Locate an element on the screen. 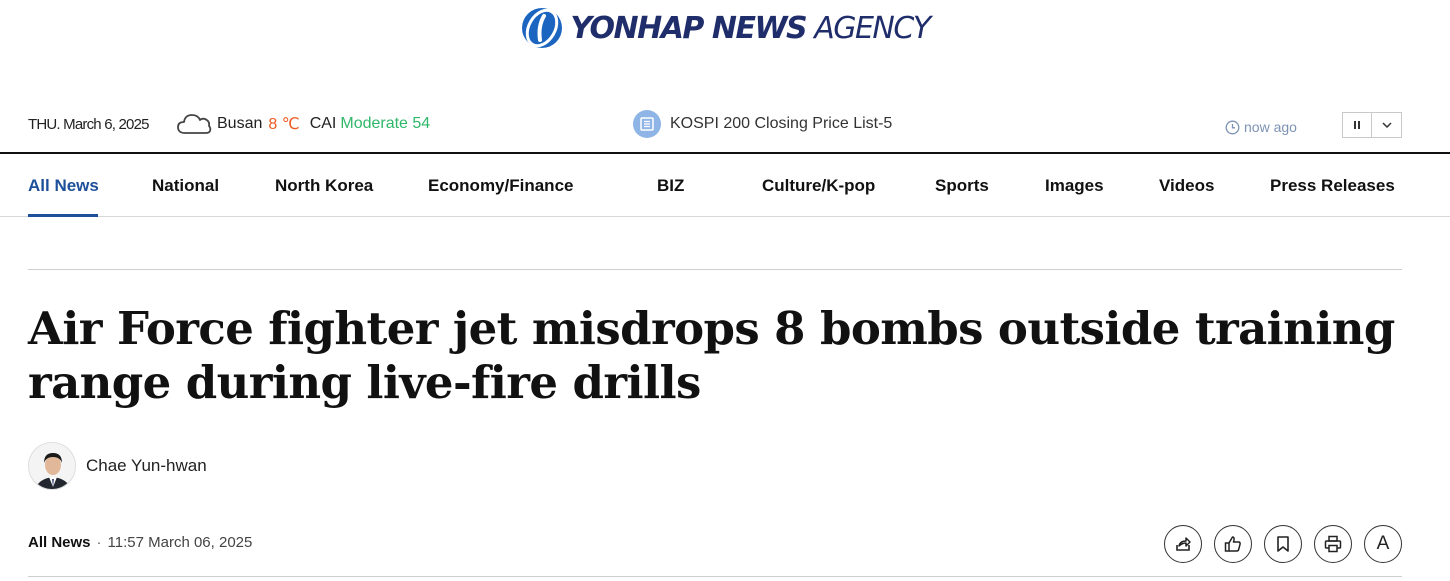  print-icon is located at coordinates (1333, 544).